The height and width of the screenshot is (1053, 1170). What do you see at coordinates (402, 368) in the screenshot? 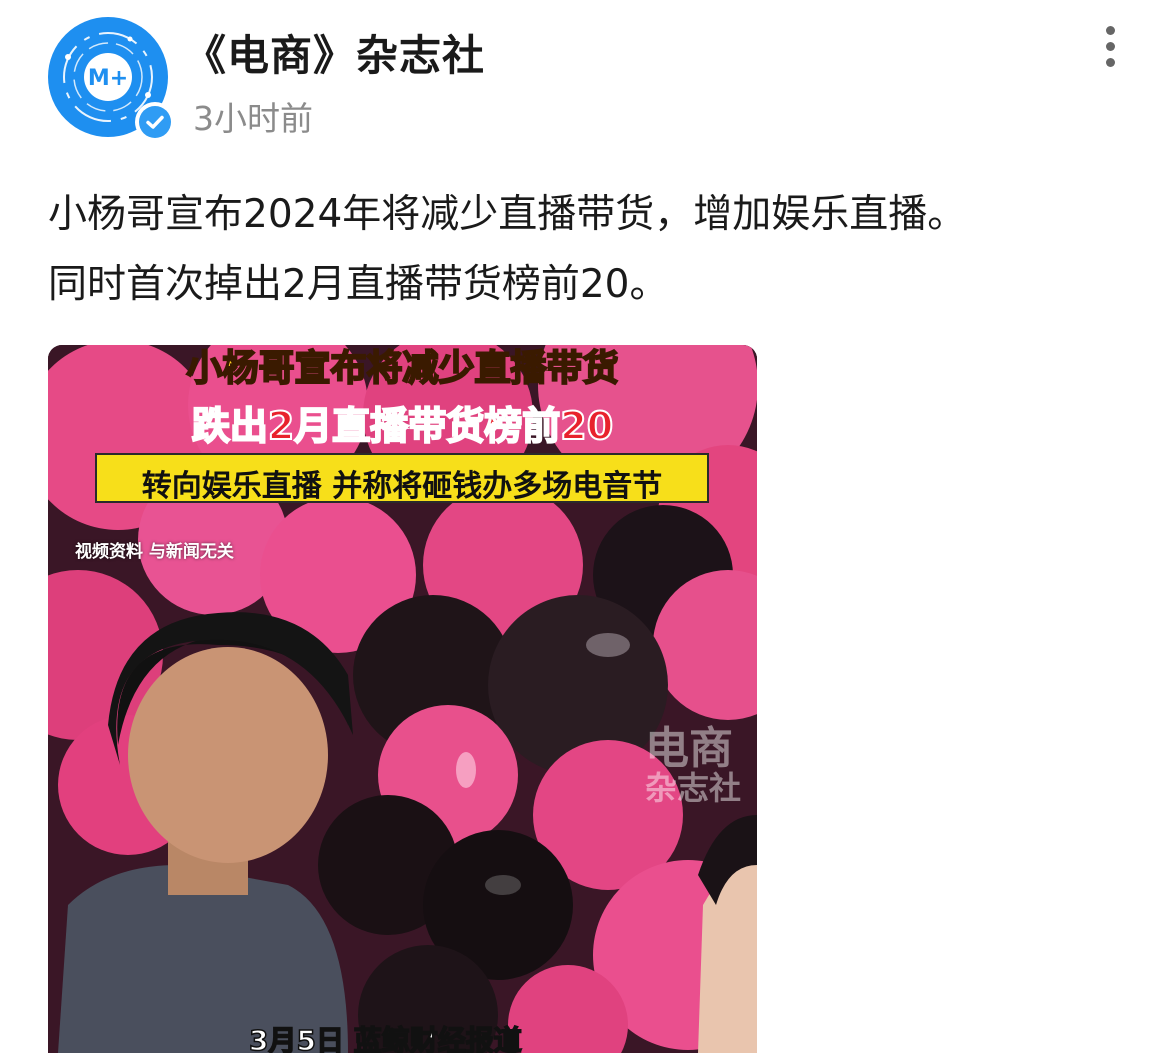
I see `video-caption-title: 小杨哥宣布将减少直播带货` at bounding box center [402, 368].